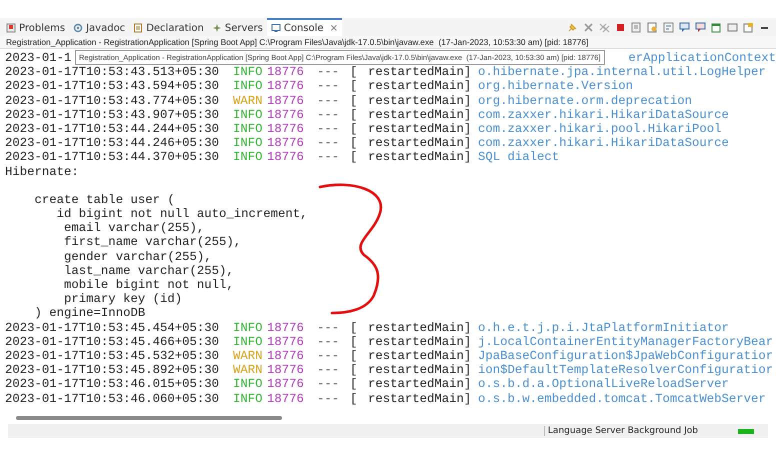 This screenshot has width=776, height=452. What do you see at coordinates (112, 327) in the screenshot?
I see `timestamp: 2023-01-17T10:53:45.454+05:30` at bounding box center [112, 327].